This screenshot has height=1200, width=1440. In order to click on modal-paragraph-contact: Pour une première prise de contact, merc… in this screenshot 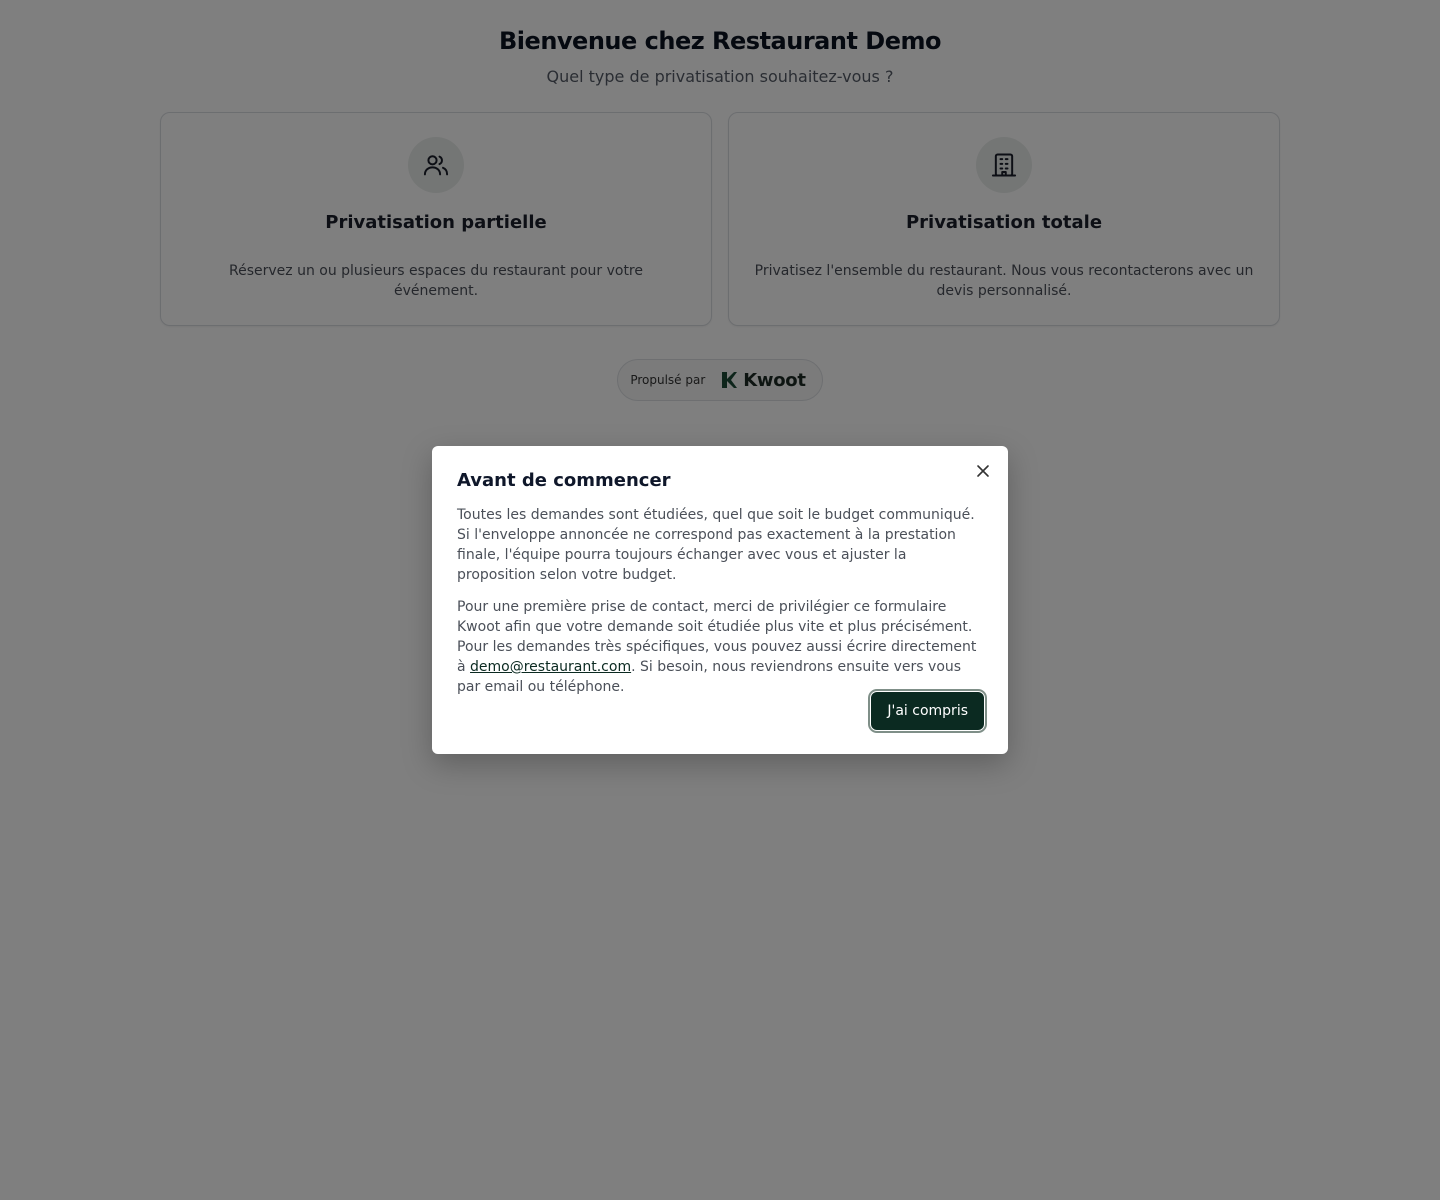, I will do `click(720, 647)`.